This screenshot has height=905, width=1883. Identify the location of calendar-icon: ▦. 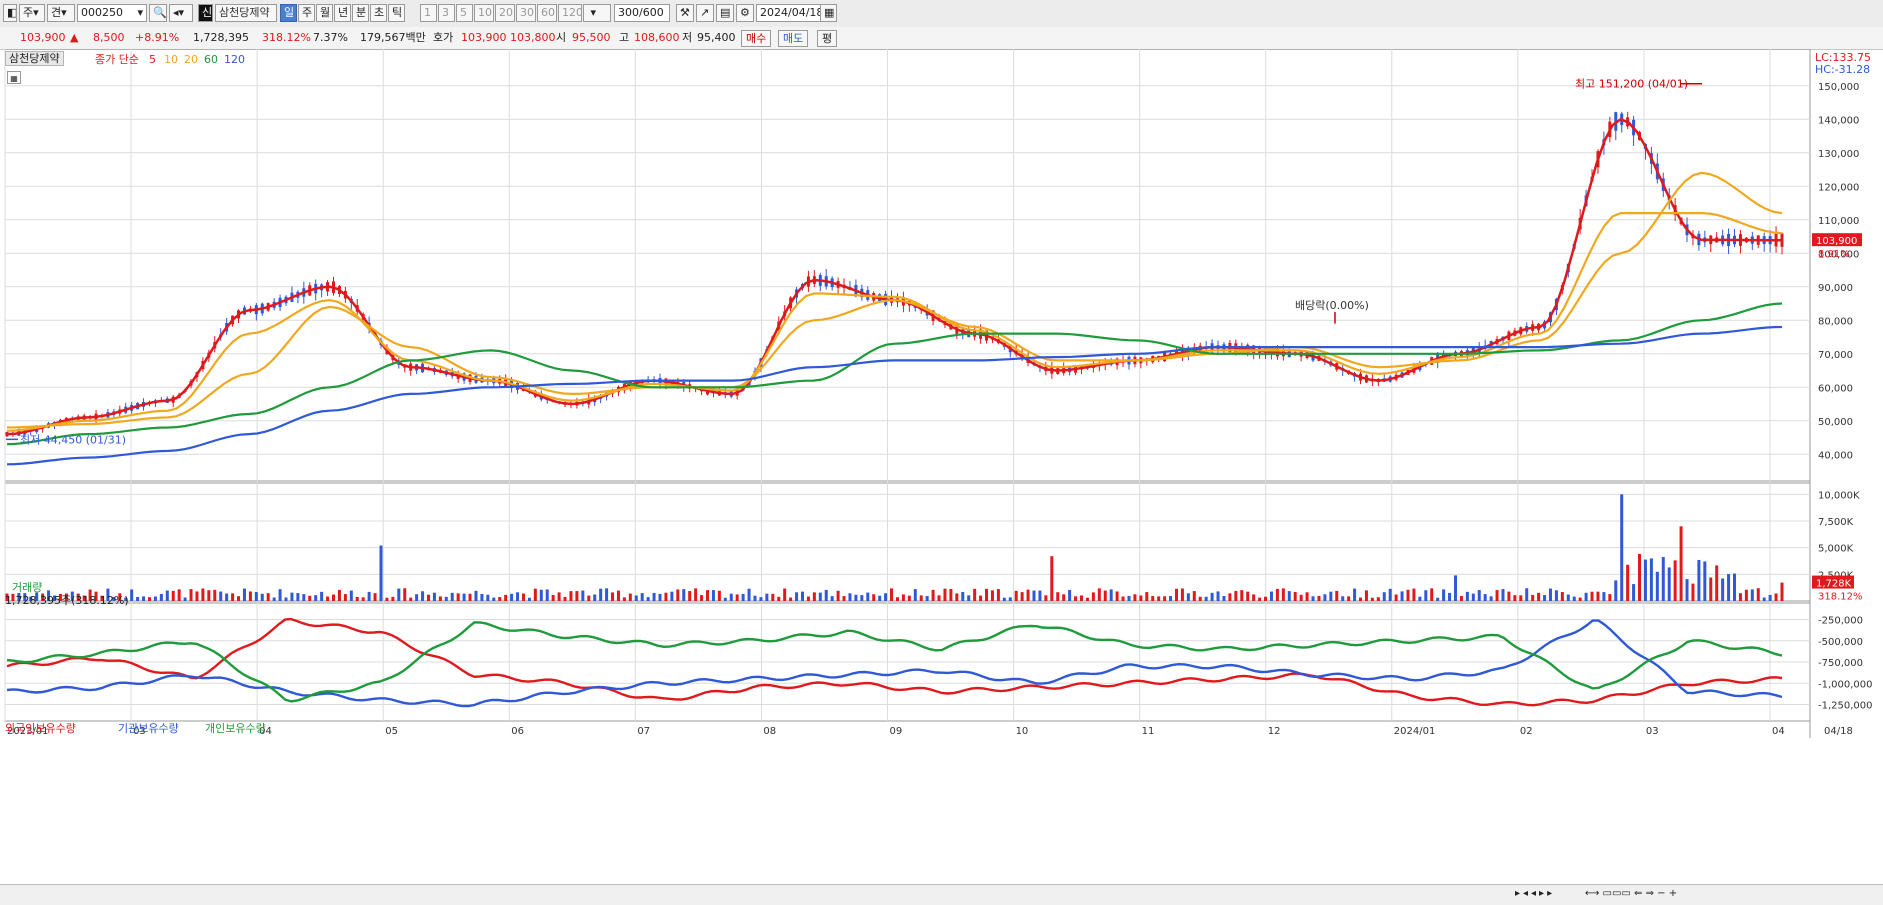
(828, 13).